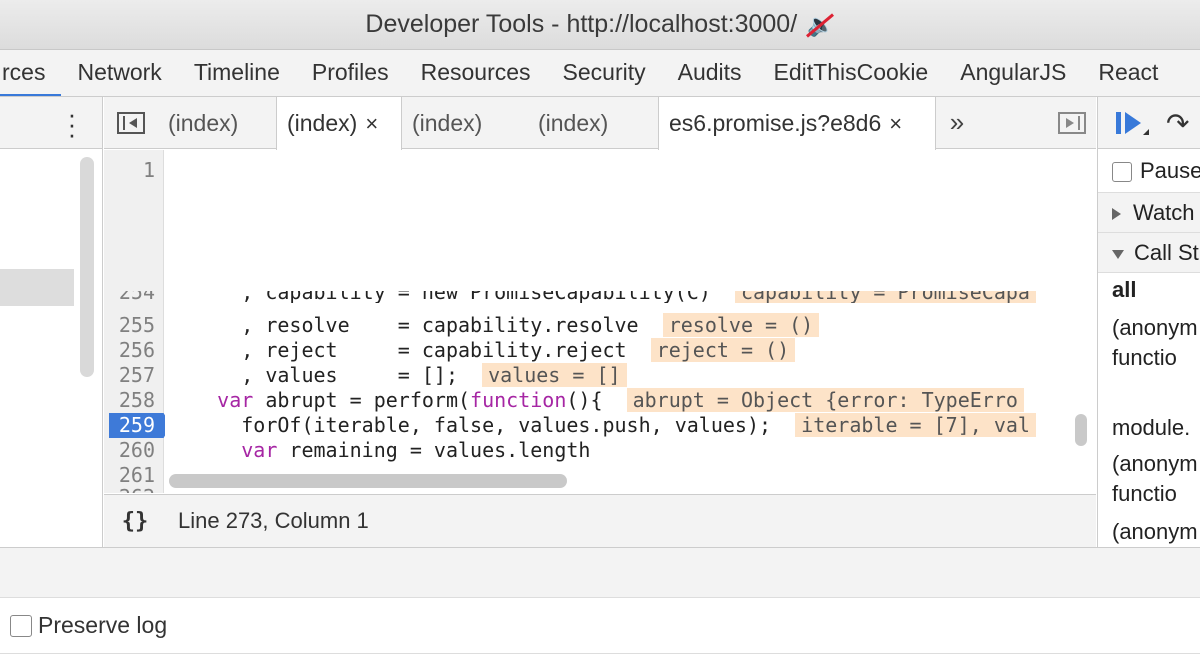 The height and width of the screenshot is (661, 1200). I want to click on tab-security: Security, so click(604, 73).